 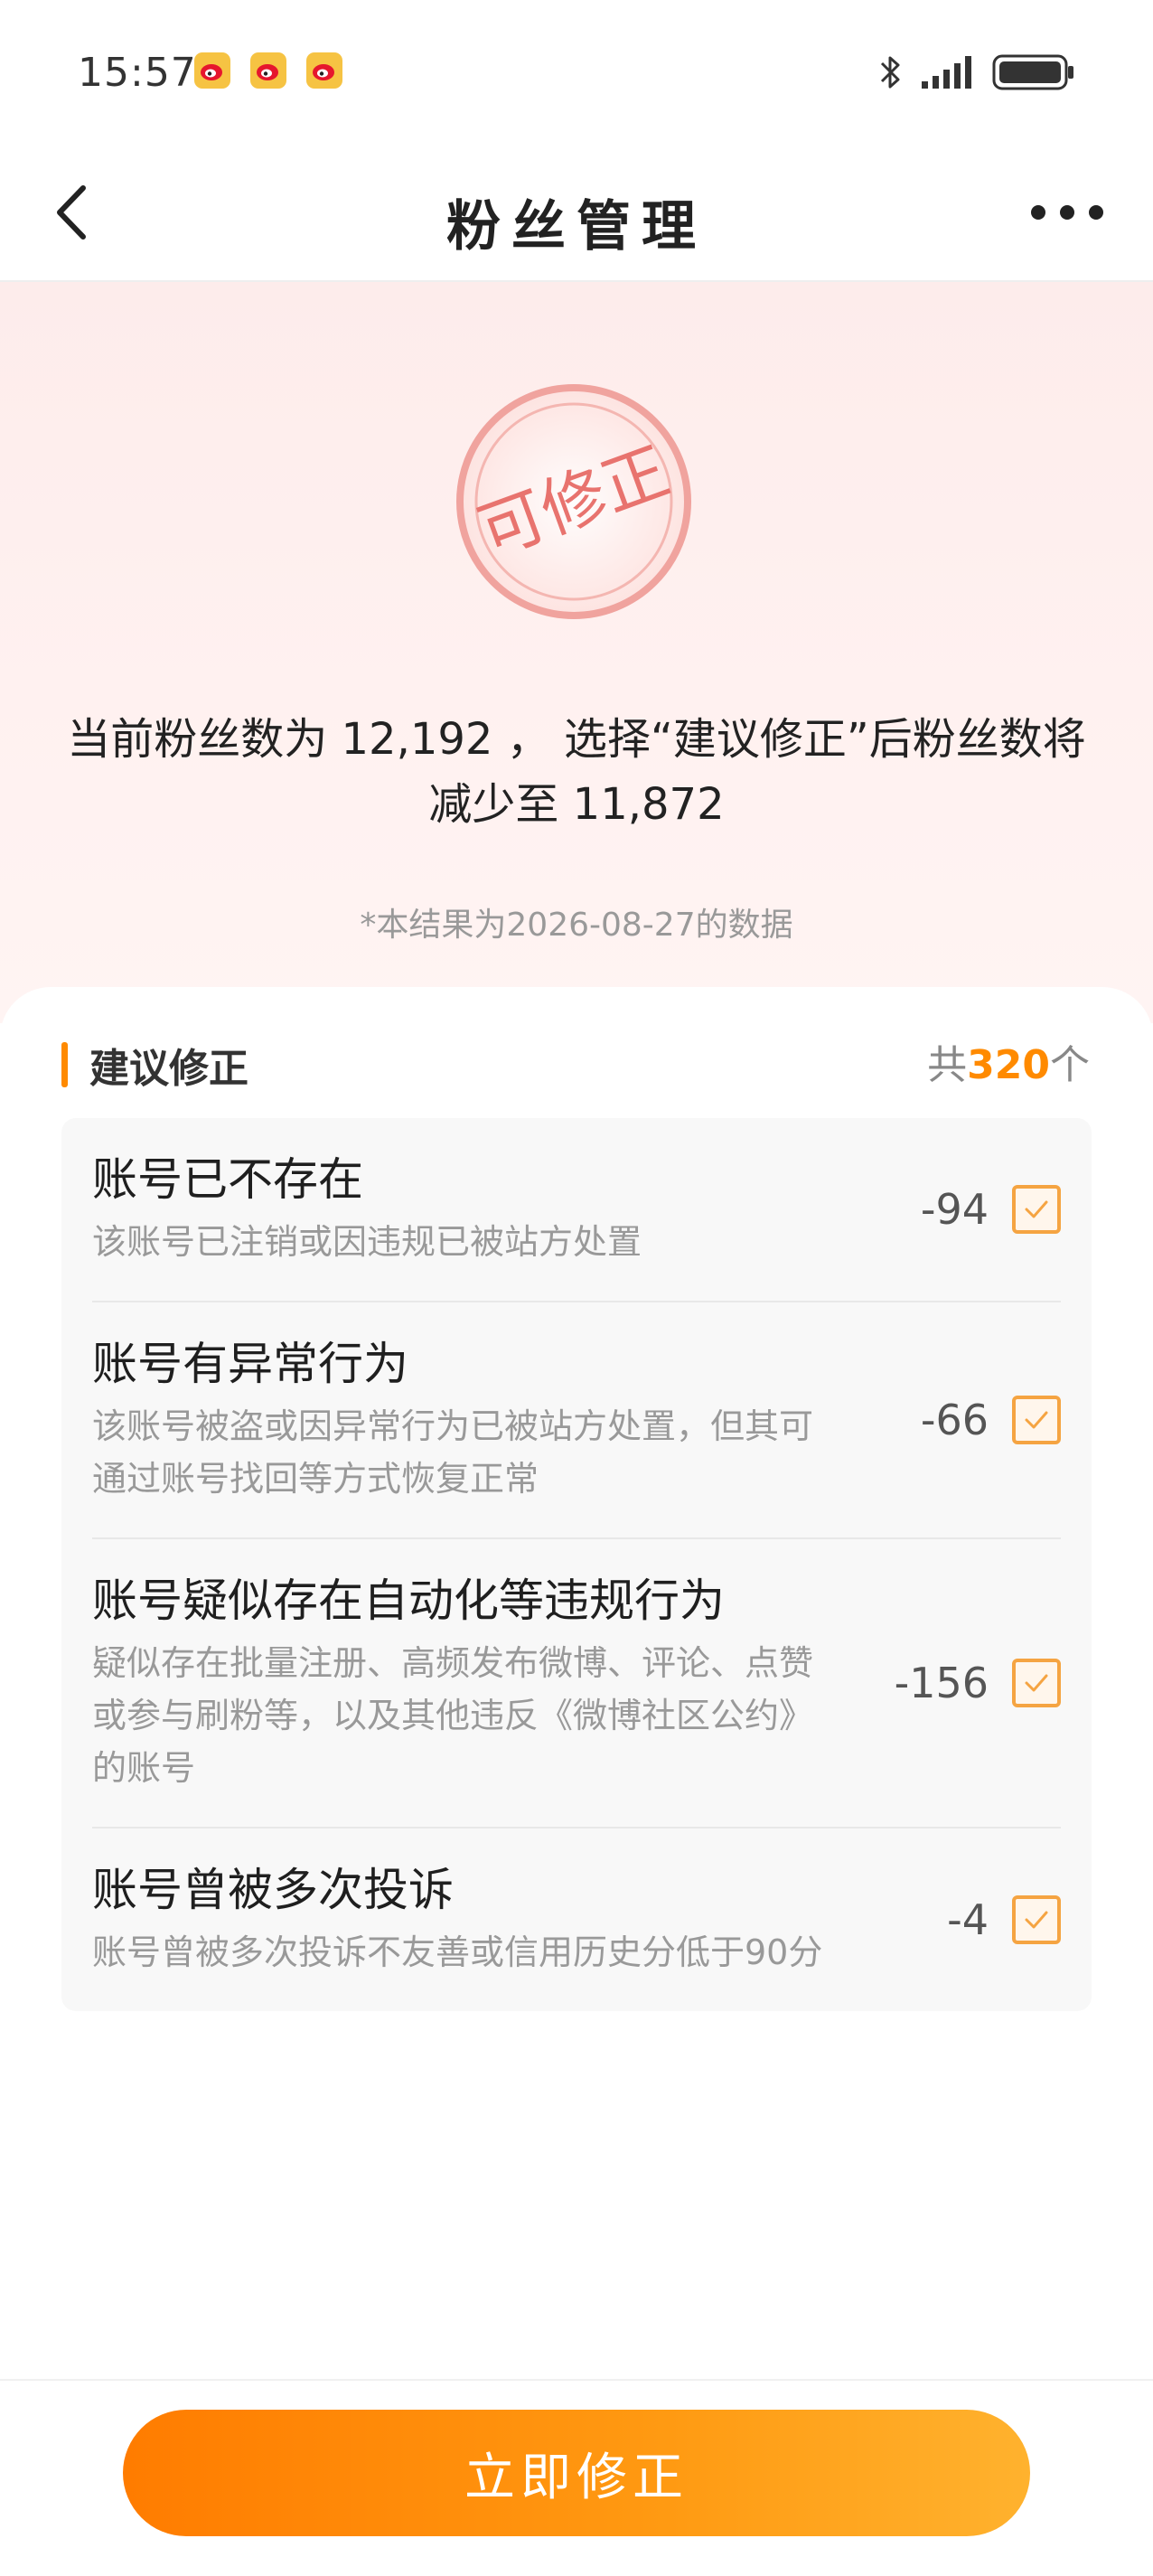 I want to click on page-title: 粉丝管理, so click(x=576, y=227).